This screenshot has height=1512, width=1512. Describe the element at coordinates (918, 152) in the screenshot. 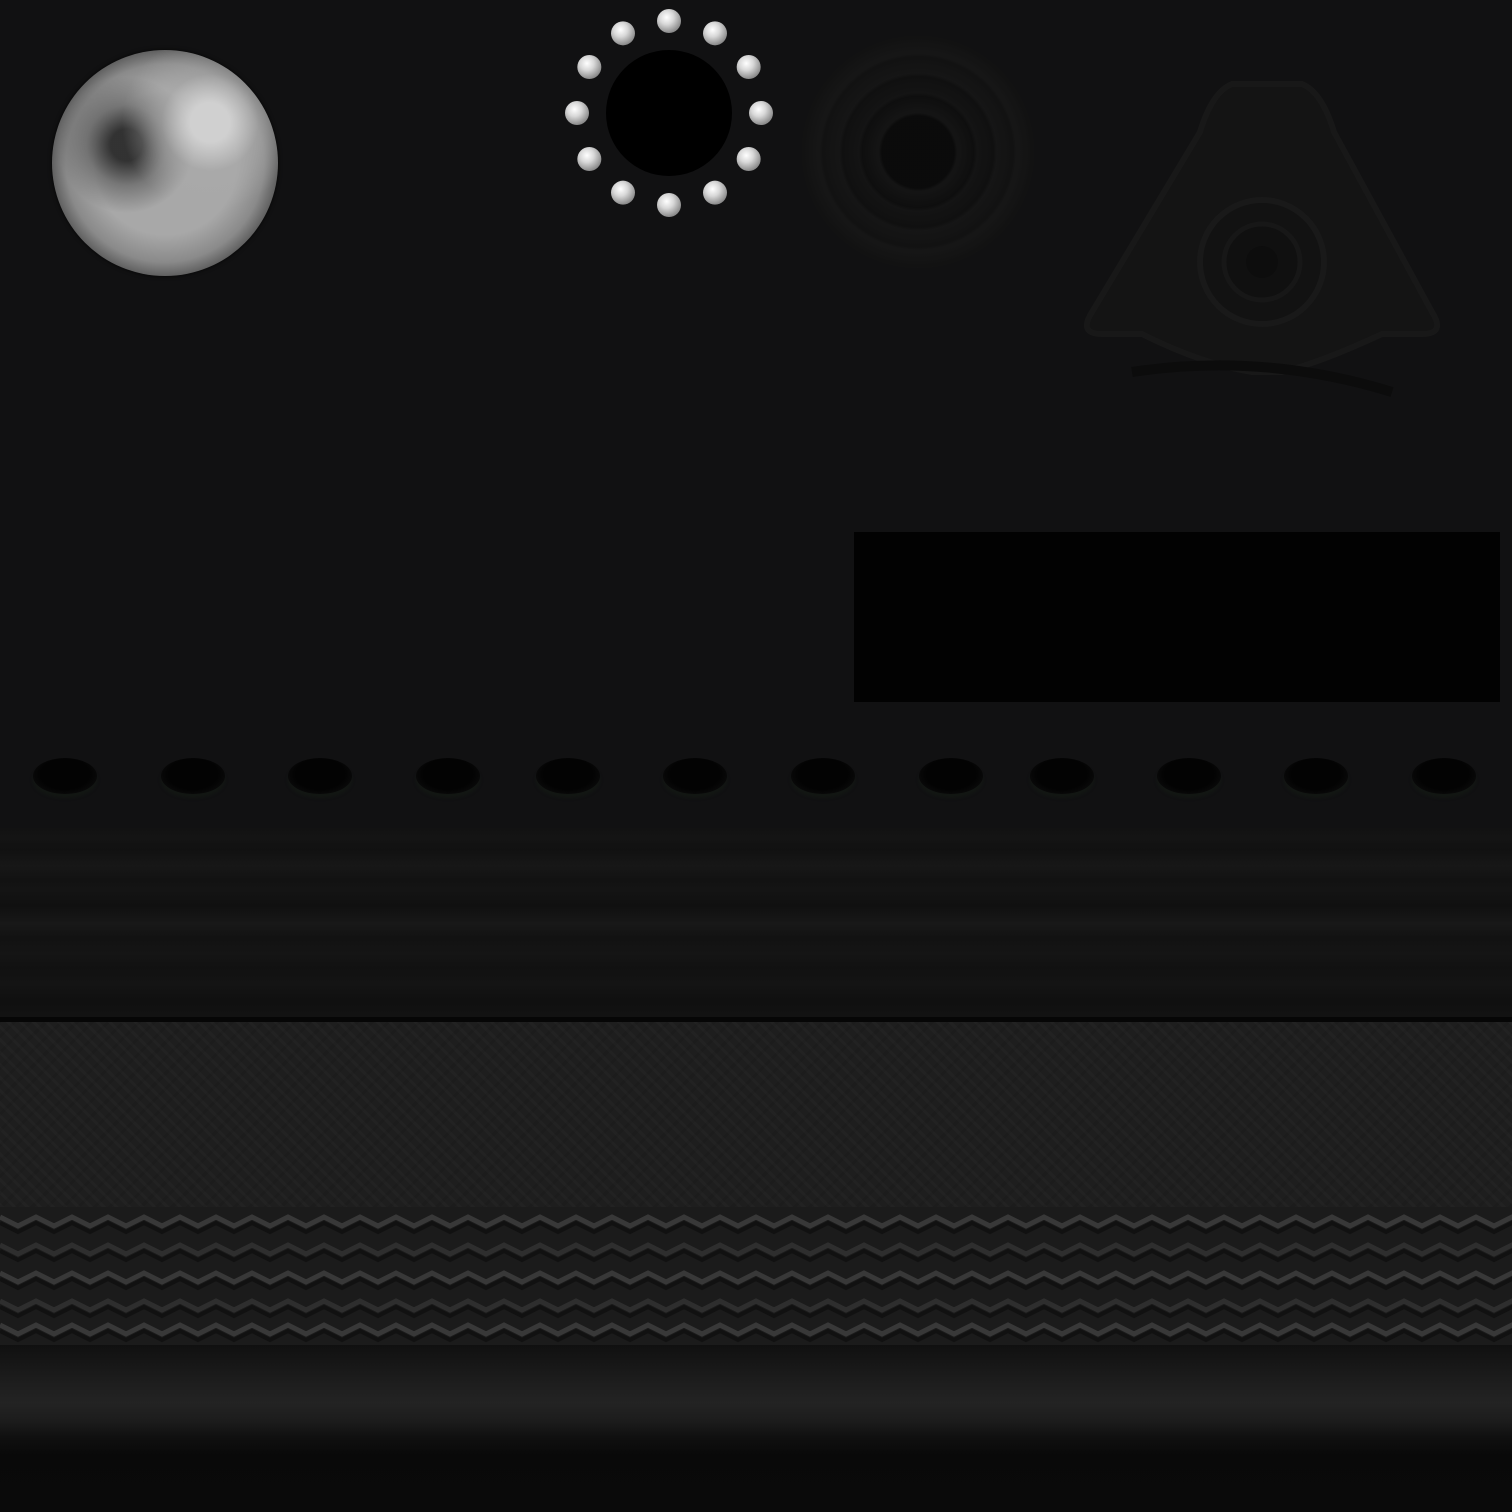

I see `speaker-grille` at that location.